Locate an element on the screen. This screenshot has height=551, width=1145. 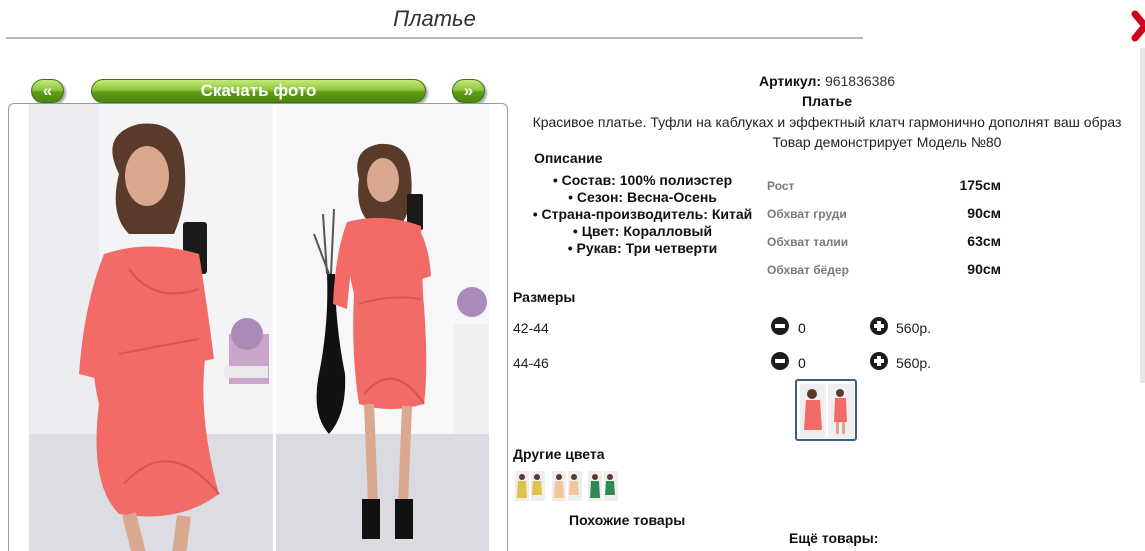
measurement-value: 63см is located at coordinates (984, 241).